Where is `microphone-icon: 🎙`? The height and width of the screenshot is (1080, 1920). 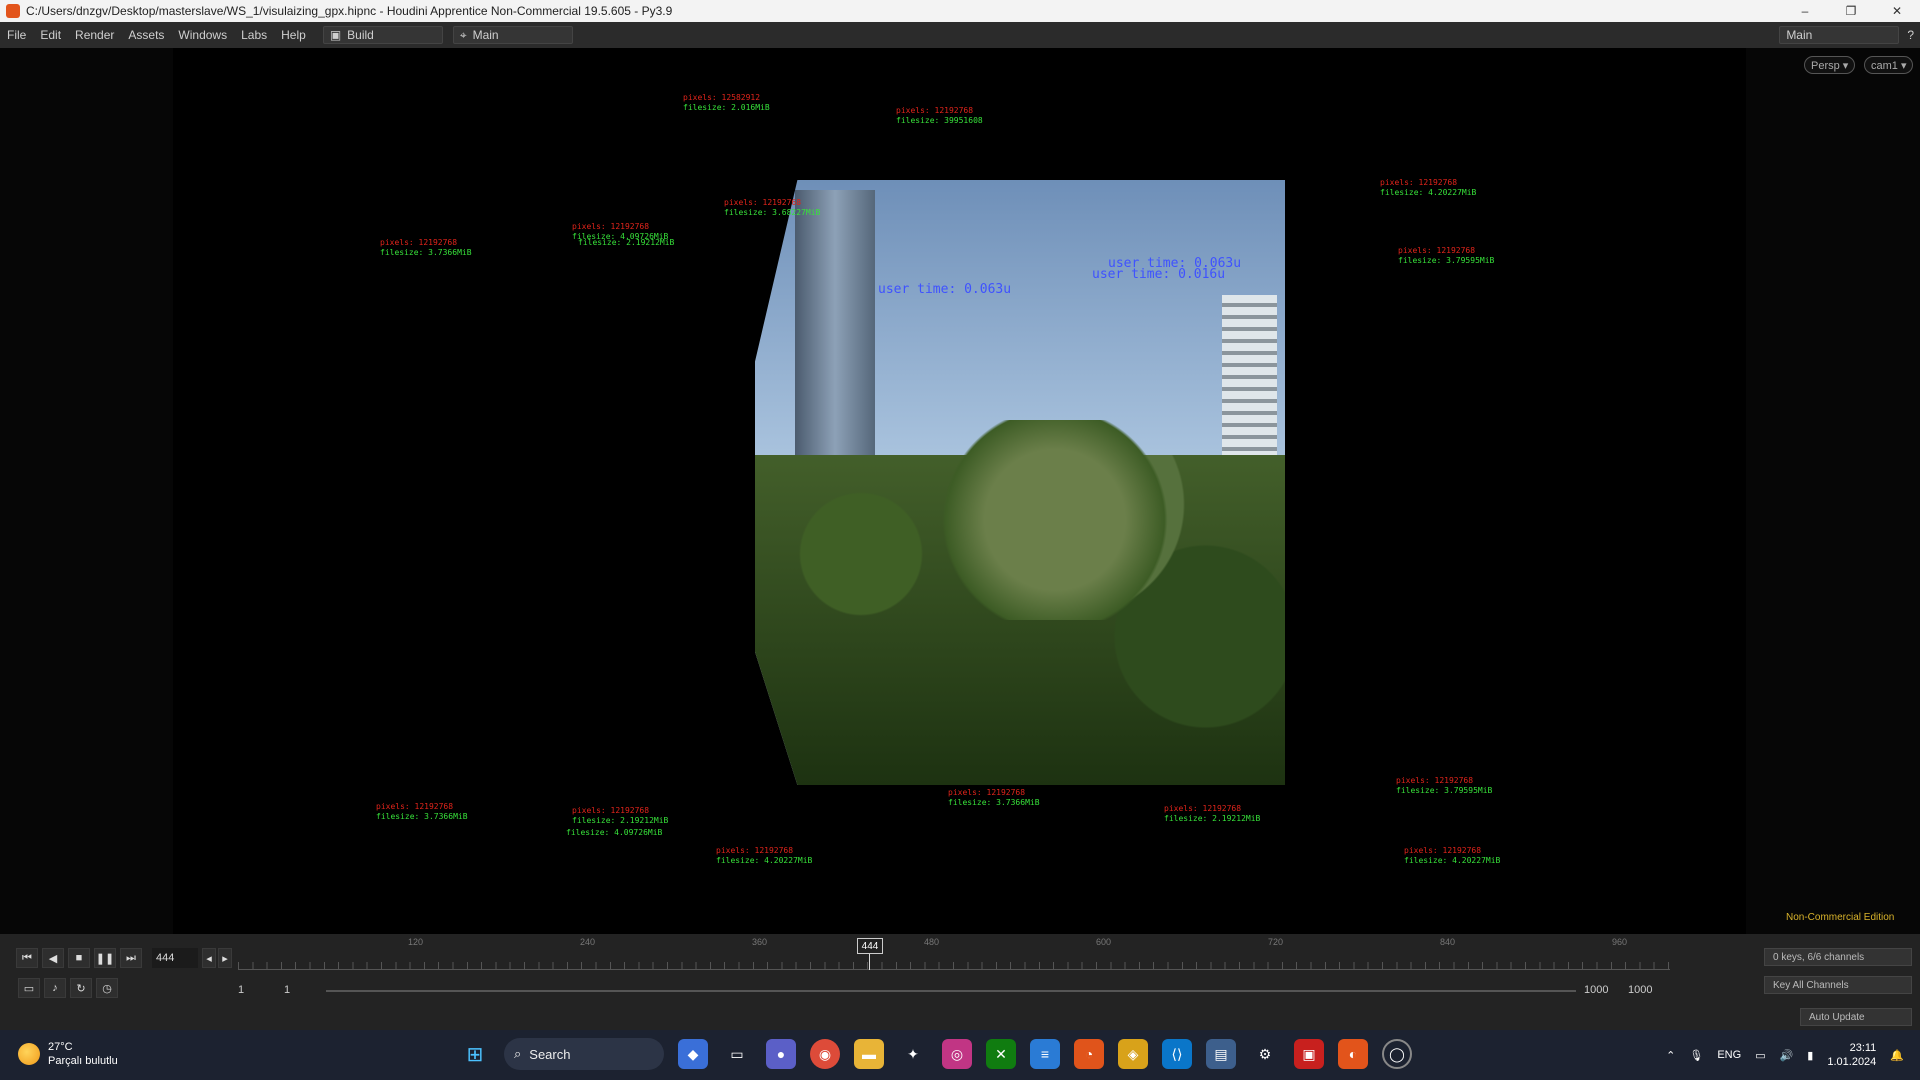 microphone-icon: 🎙 is located at coordinates (1696, 1055).